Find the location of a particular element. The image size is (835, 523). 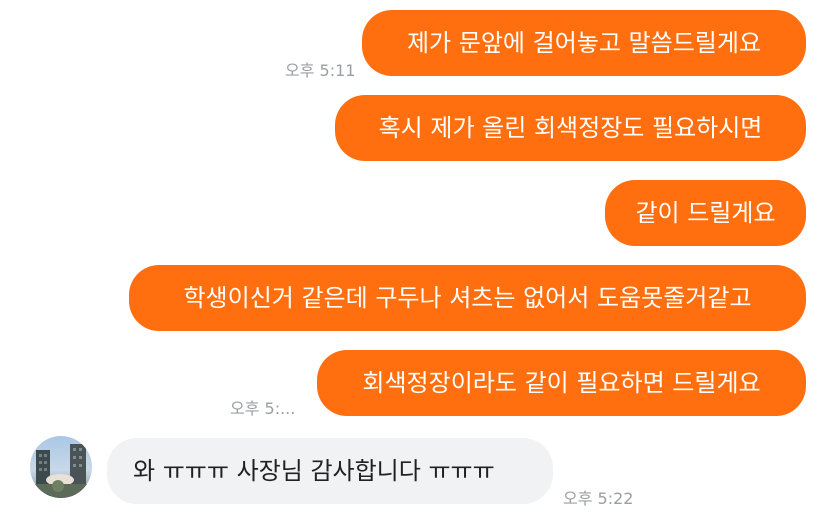

outgoing-message-bubble: 제가 문앞에 걸어놓고 말씀드릴게요 is located at coordinates (584, 43).